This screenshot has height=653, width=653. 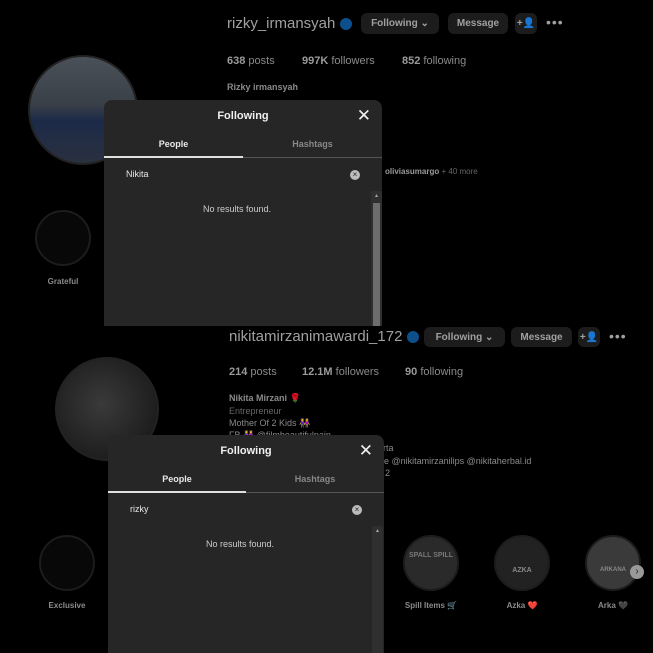 I want to click on bio-line: Mother Of 2 Kids 👭, so click(x=270, y=423).